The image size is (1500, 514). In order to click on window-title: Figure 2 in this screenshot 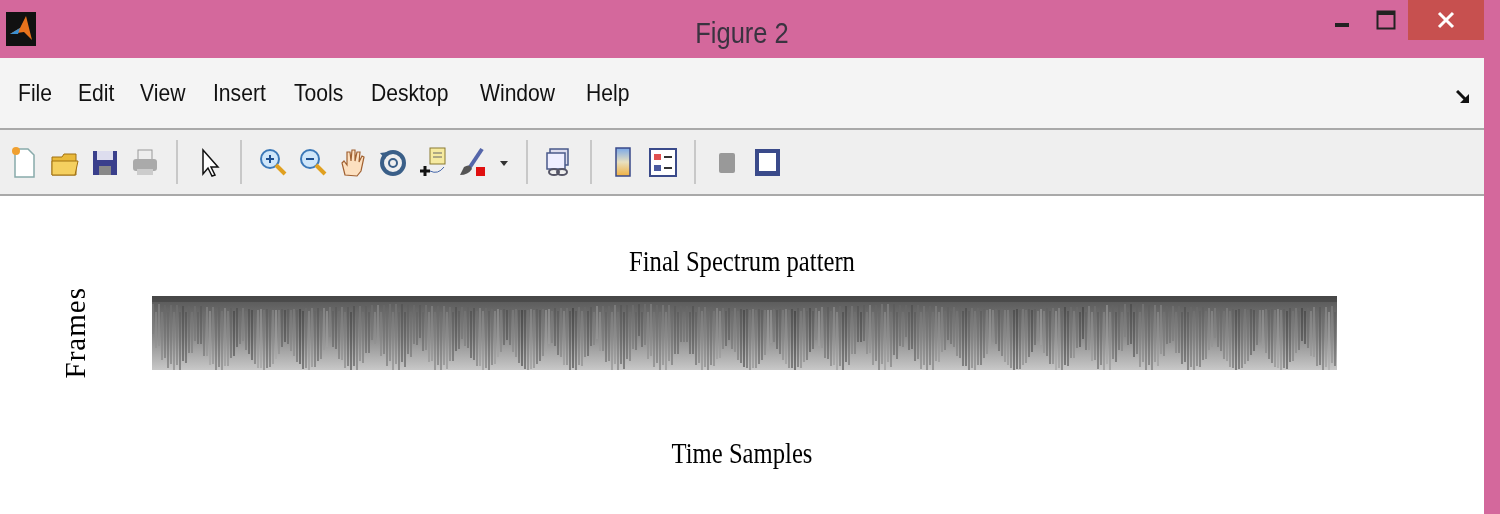, I will do `click(742, 32)`.